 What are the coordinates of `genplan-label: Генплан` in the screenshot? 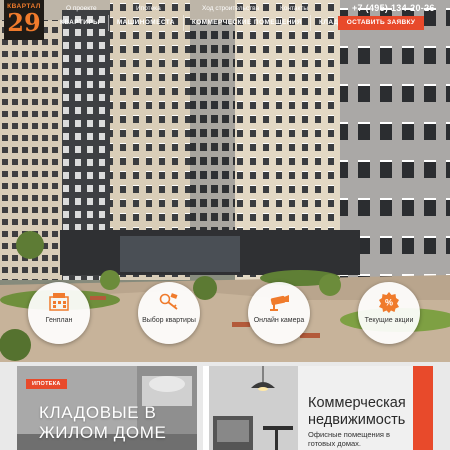 It's located at (59, 320).